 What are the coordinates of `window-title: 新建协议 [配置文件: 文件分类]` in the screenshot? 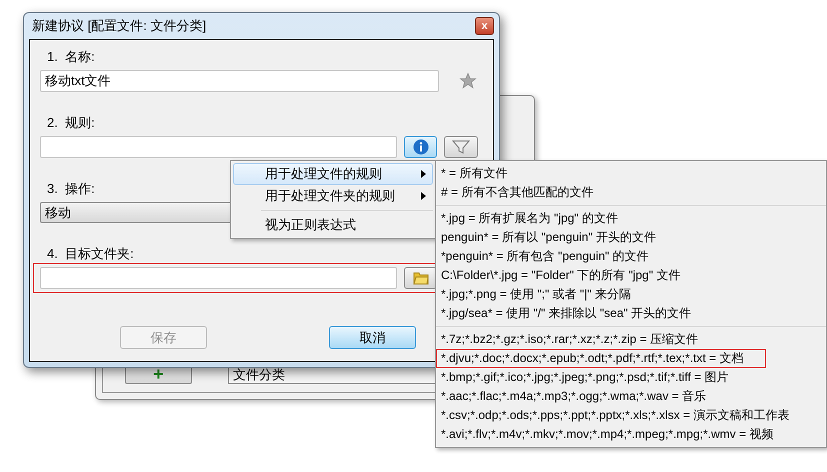 It's located at (119, 26).